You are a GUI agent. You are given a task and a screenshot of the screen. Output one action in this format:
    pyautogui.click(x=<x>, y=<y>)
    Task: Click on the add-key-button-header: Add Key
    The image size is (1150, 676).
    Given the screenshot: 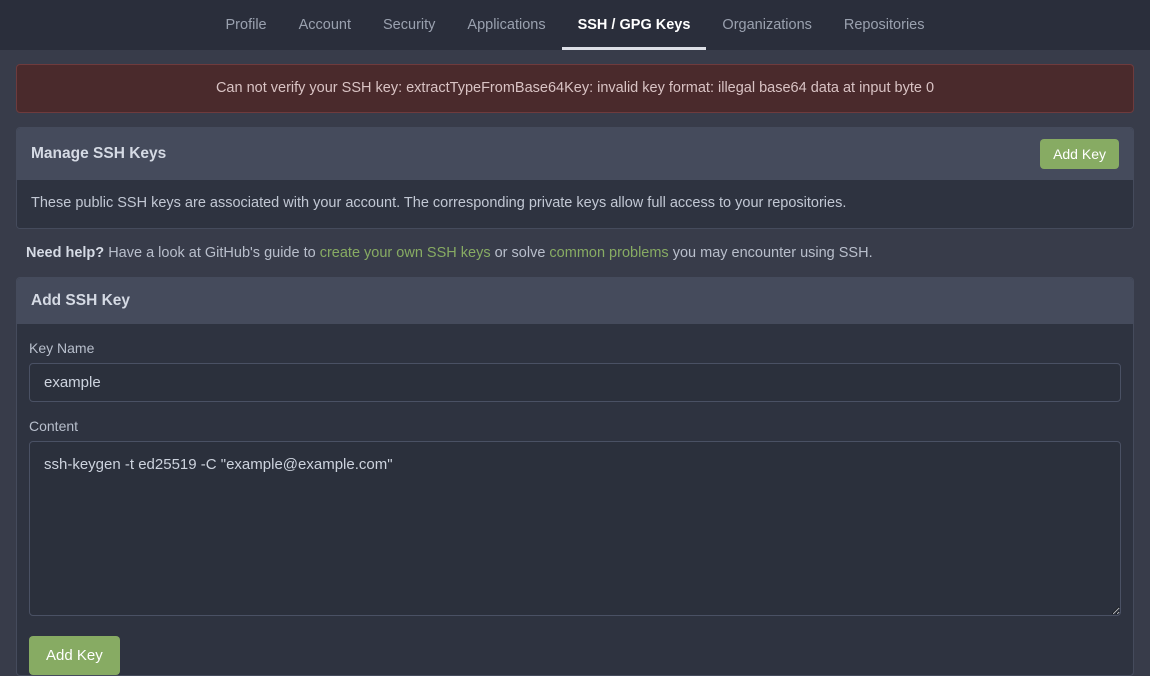 What is the action you would take?
    pyautogui.click(x=1079, y=153)
    